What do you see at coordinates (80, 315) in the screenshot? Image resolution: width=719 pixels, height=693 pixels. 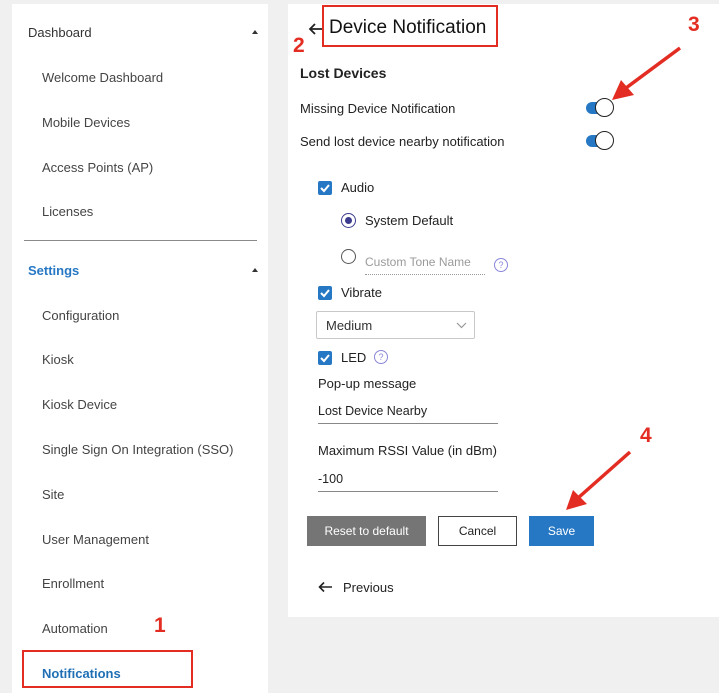 I see `sidebar-item-configuration: Configuration` at bounding box center [80, 315].